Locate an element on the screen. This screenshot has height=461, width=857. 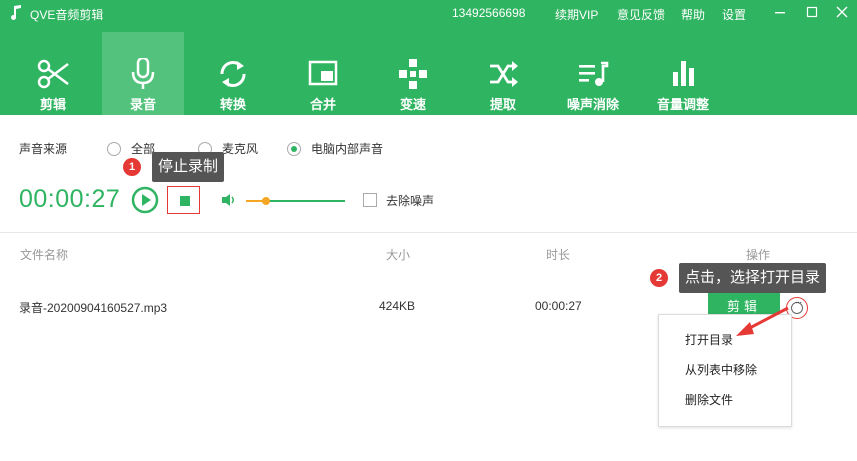
convert-icon is located at coordinates (233, 74).